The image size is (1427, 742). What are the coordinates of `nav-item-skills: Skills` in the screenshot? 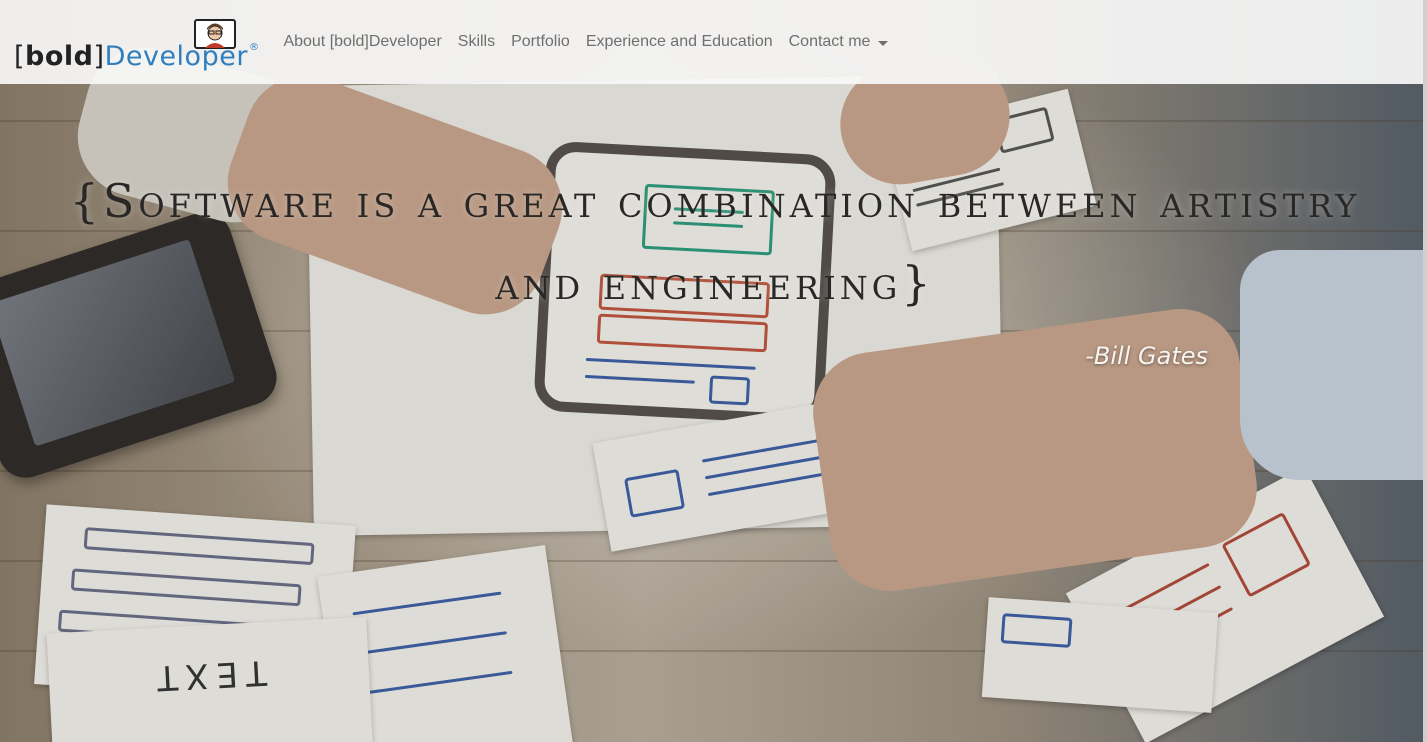 It's located at (476, 42).